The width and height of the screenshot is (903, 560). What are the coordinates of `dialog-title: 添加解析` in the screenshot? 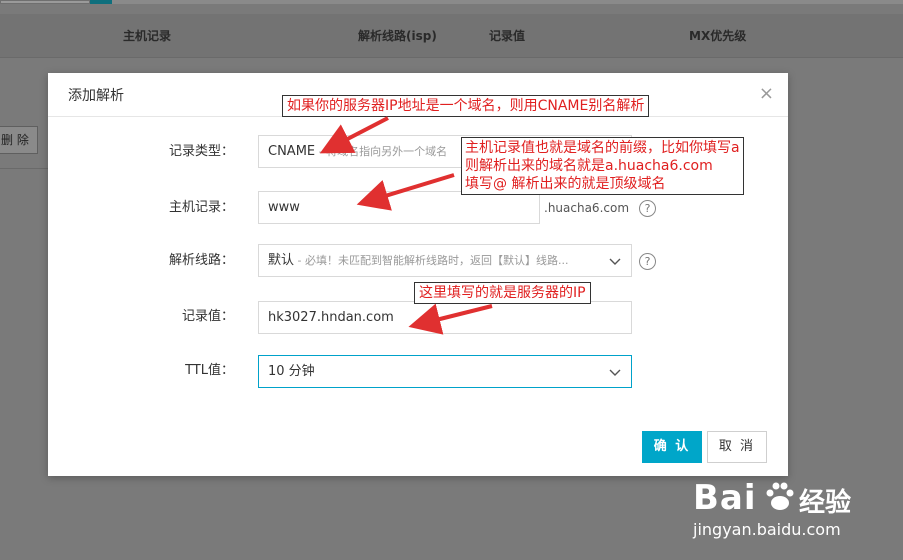 It's located at (96, 96).